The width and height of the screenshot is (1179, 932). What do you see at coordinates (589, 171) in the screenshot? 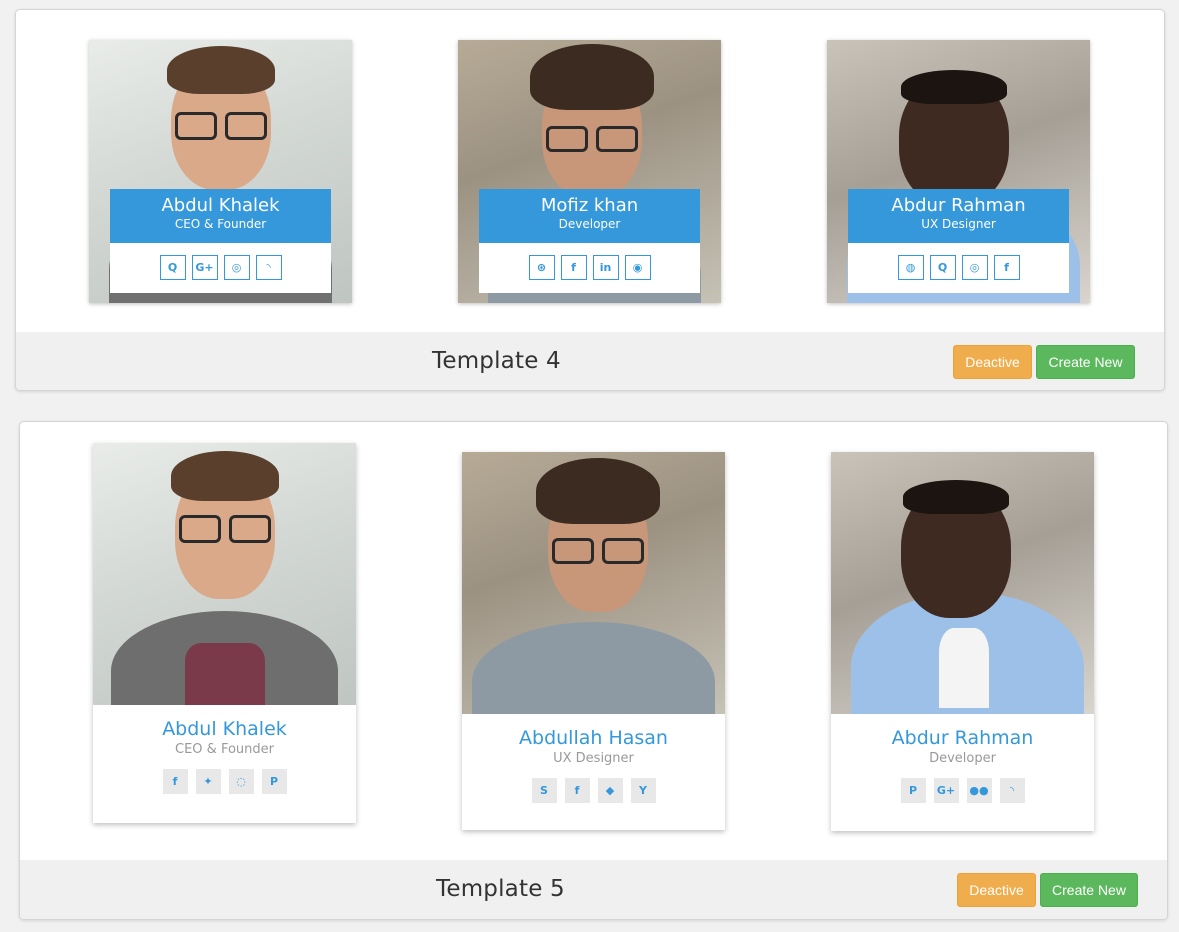
I see `team-card: Mofiz khan Developer ⊛ f in ◉` at bounding box center [589, 171].